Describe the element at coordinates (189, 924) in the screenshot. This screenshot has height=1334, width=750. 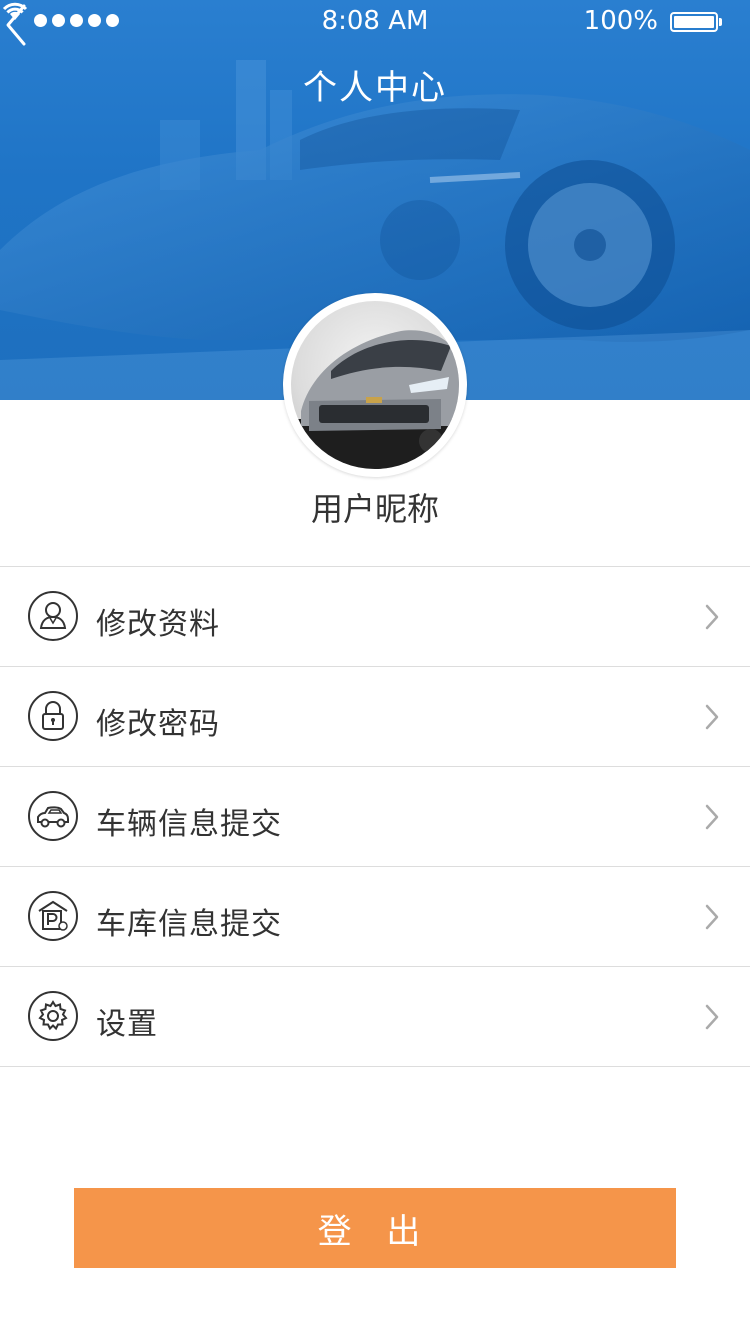
I see `menu-item-label: 车库信息提交` at that location.